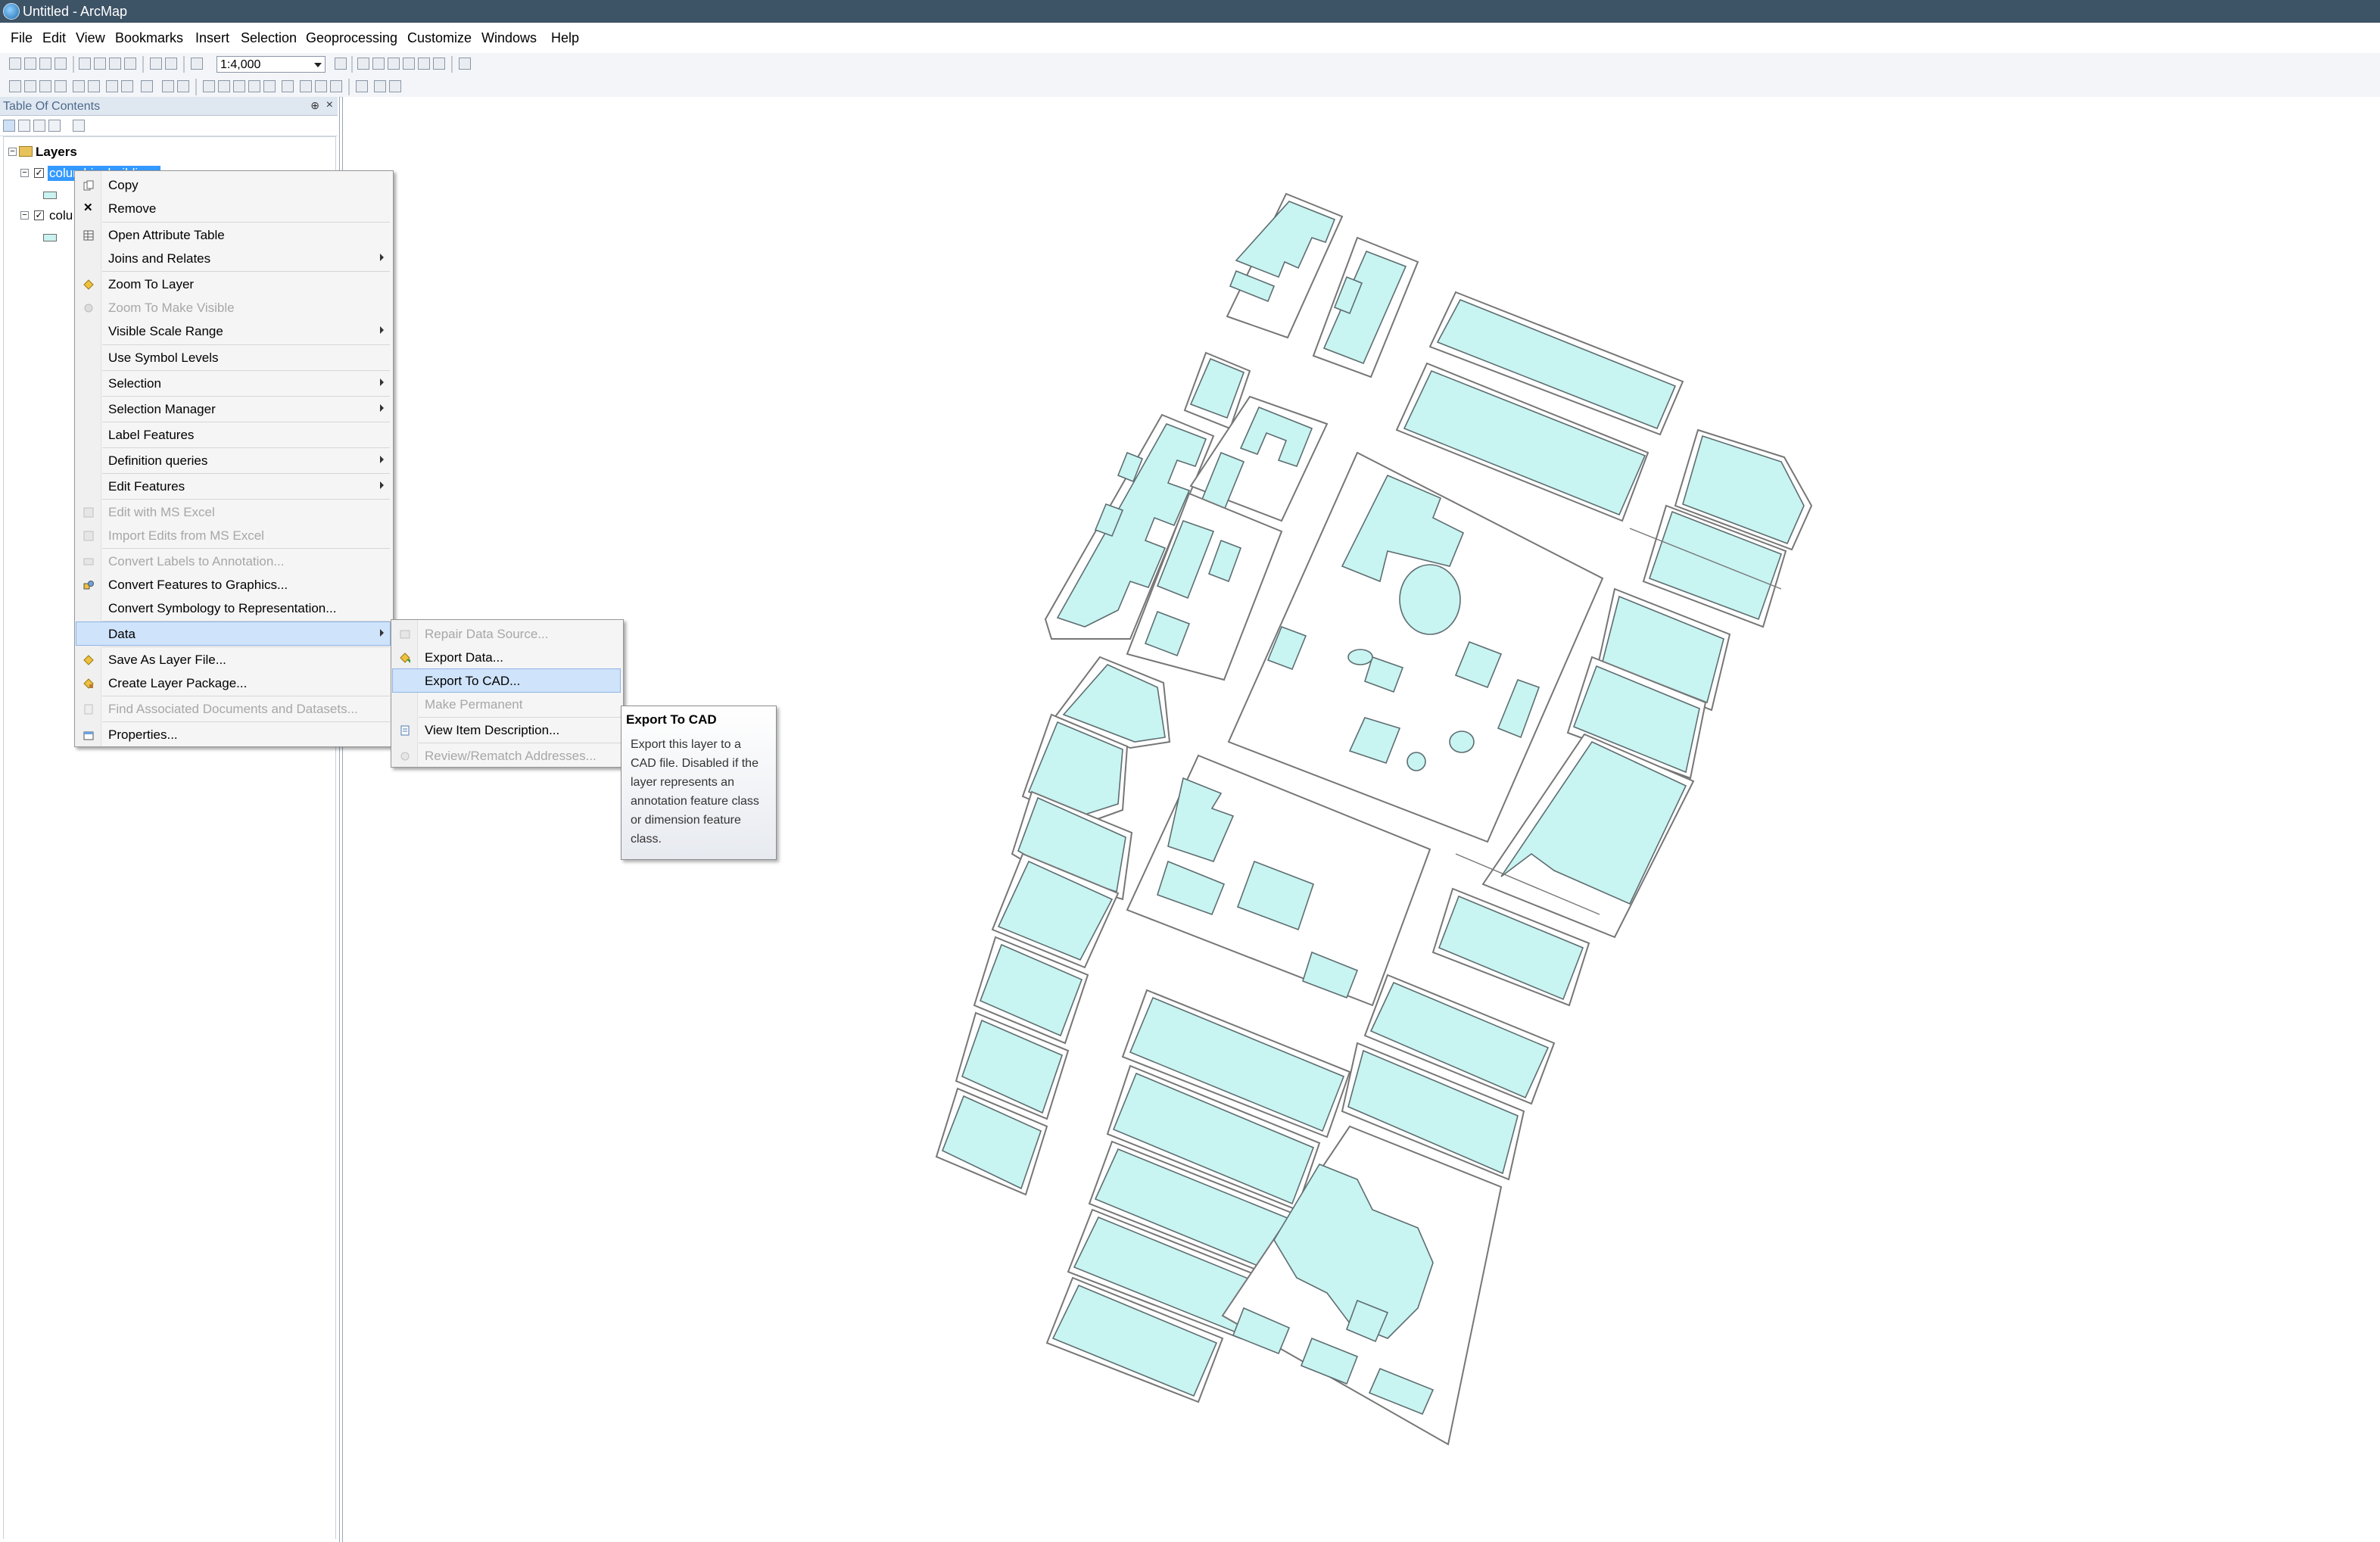 Image resolution: width=2380 pixels, height=1542 pixels. I want to click on search-window-icon, so click(394, 64).